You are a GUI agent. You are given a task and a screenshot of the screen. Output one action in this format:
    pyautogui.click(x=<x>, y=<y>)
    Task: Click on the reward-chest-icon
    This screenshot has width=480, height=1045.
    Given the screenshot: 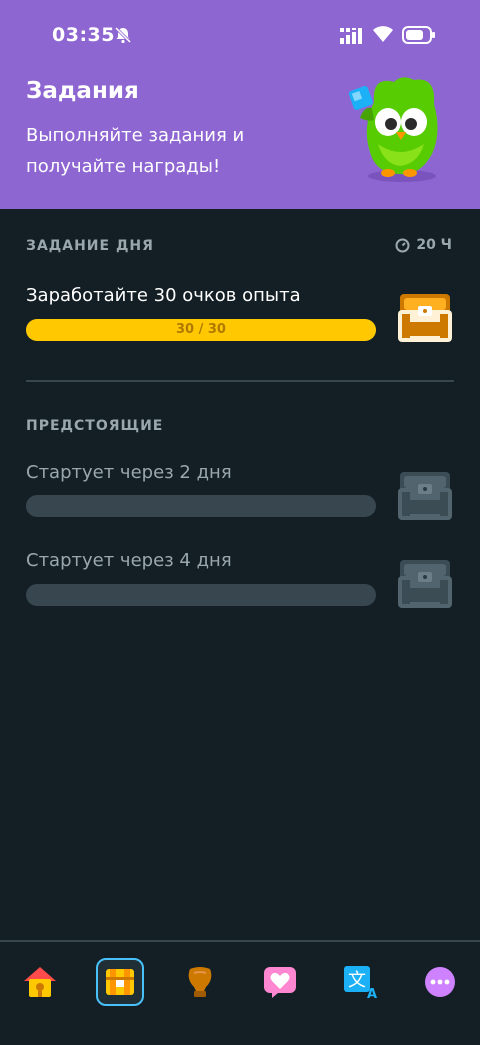 What is the action you would take?
    pyautogui.click(x=425, y=318)
    